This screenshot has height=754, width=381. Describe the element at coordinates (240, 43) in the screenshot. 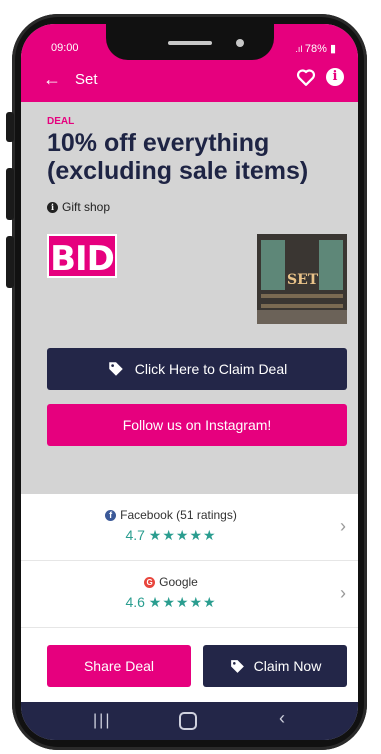

I see `camera` at that location.